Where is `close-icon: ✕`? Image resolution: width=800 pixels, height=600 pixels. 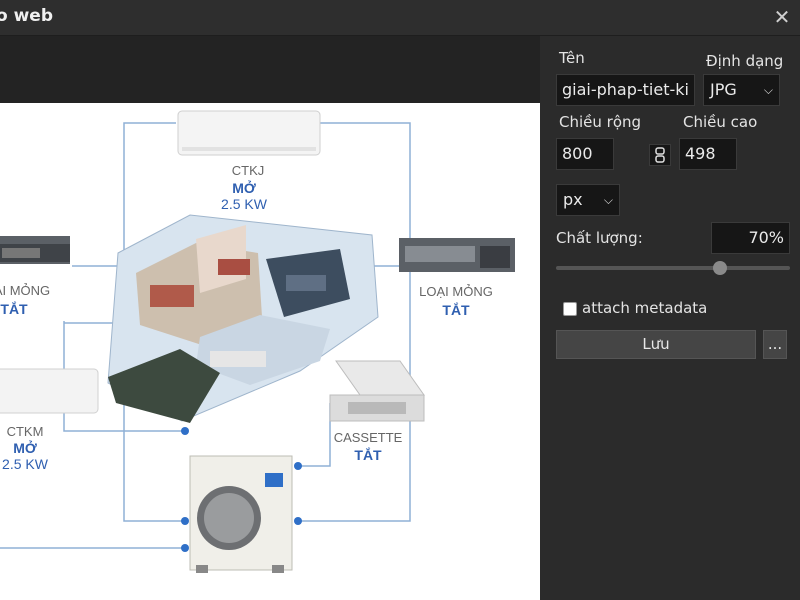 close-icon: ✕ is located at coordinates (782, 17).